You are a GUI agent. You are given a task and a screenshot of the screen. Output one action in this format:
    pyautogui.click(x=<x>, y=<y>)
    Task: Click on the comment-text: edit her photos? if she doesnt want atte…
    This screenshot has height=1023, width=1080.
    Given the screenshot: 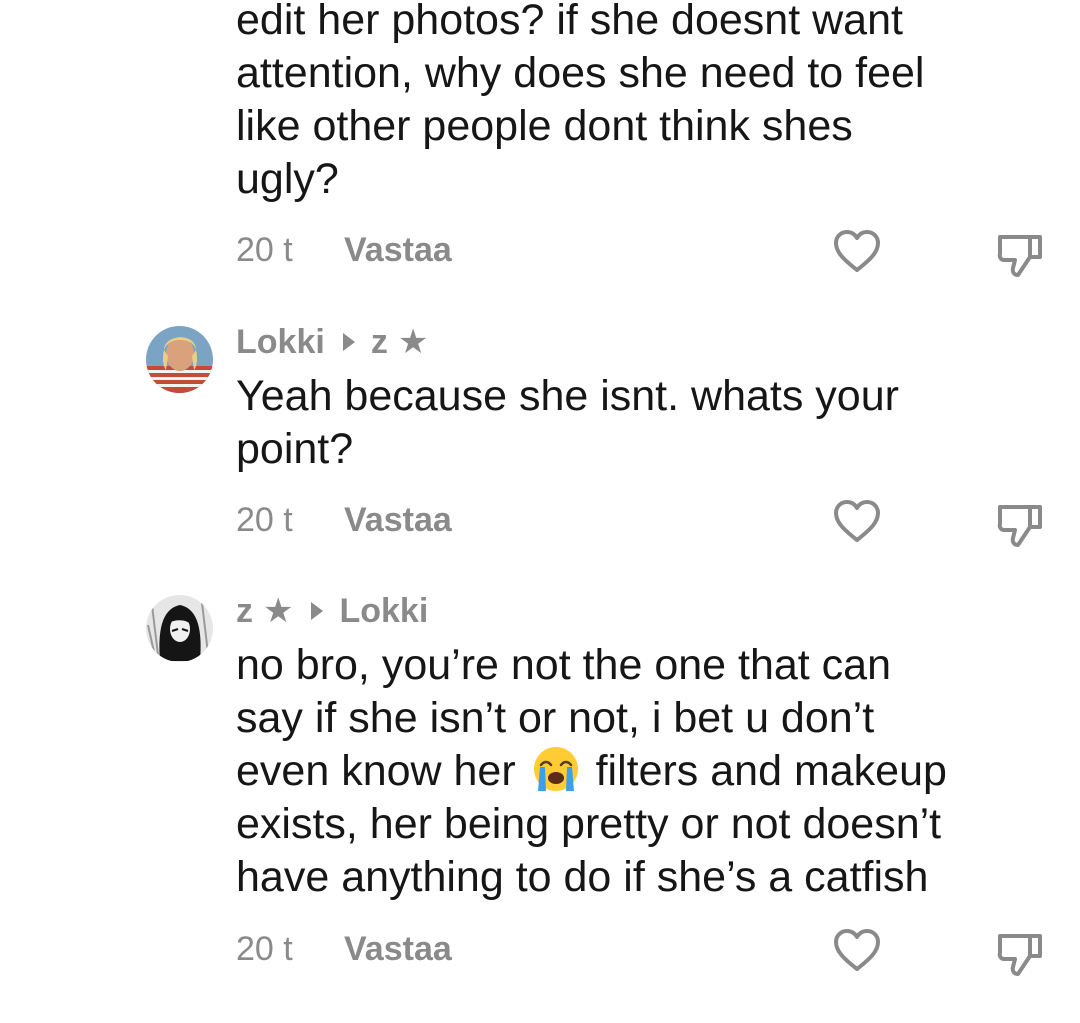 What is the action you would take?
    pyautogui.click(x=580, y=101)
    